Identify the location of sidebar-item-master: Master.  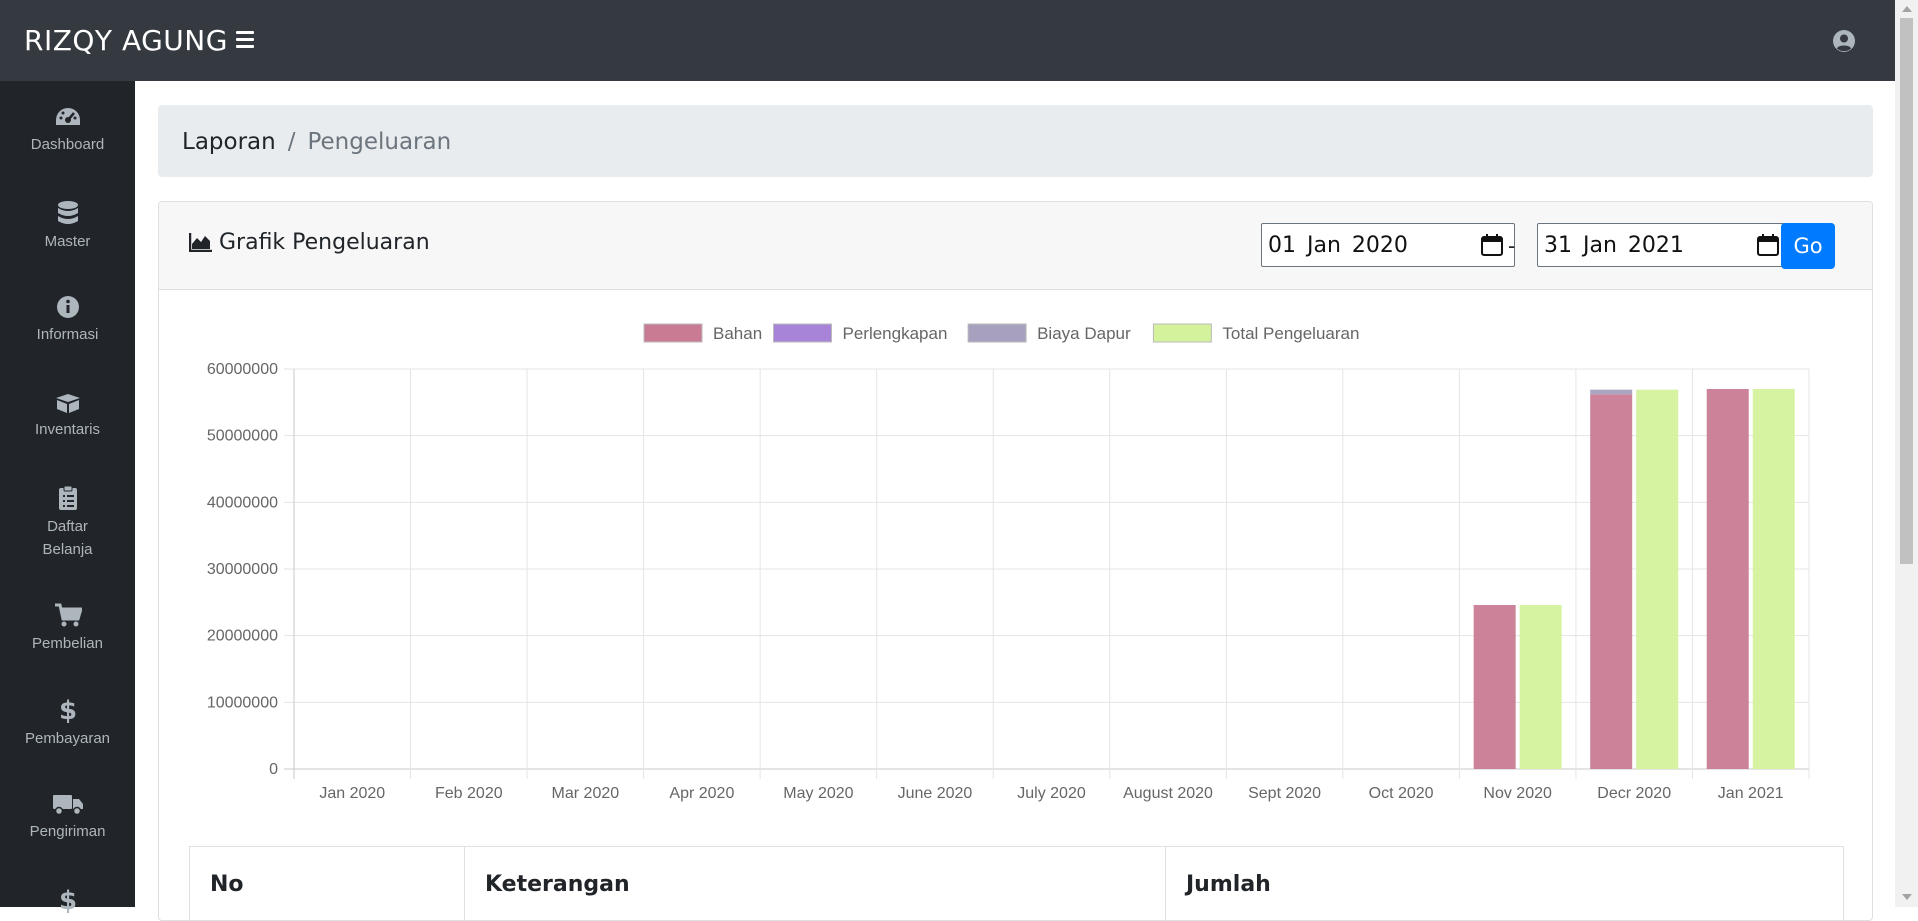
(67, 226).